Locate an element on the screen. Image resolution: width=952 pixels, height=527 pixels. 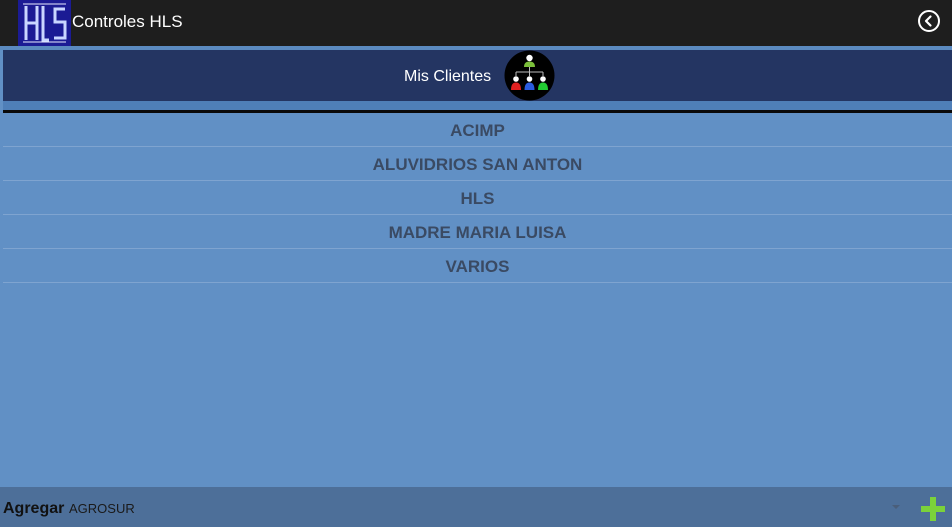
add-client-bar: Agregar AGROSUR is located at coordinates (476, 507).